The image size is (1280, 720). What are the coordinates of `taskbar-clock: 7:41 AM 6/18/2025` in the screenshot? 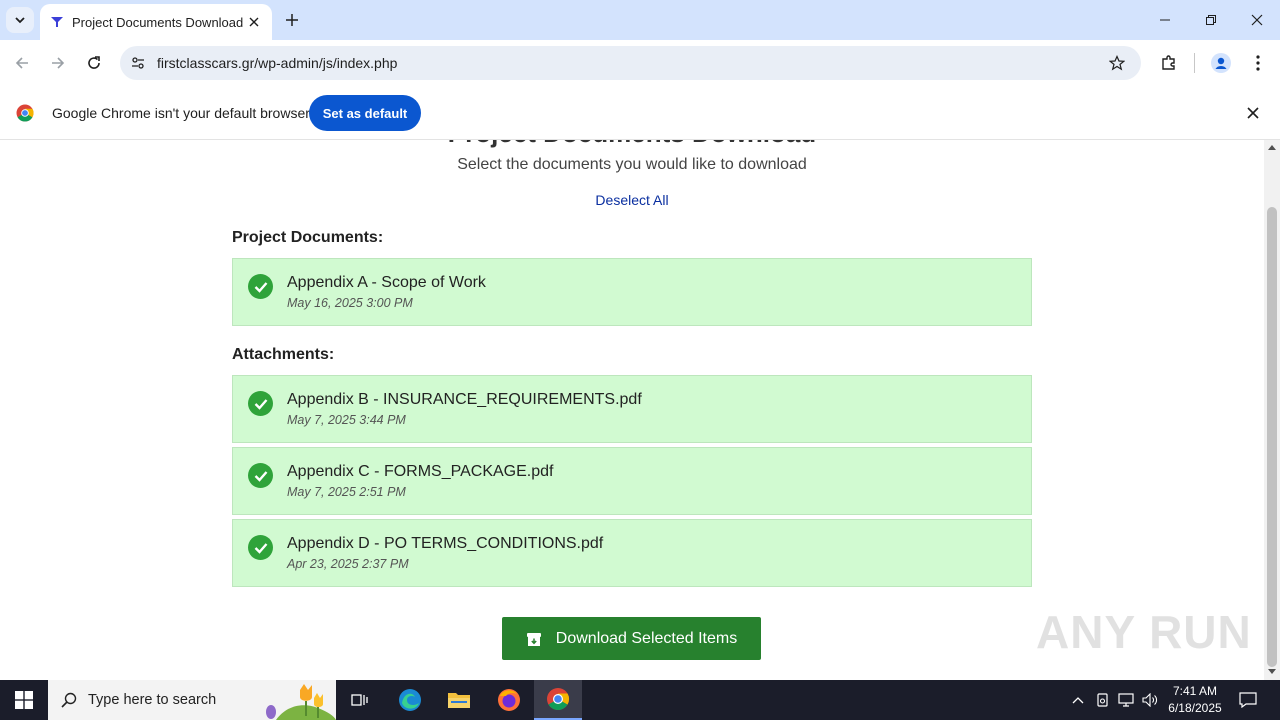 It's located at (1195, 700).